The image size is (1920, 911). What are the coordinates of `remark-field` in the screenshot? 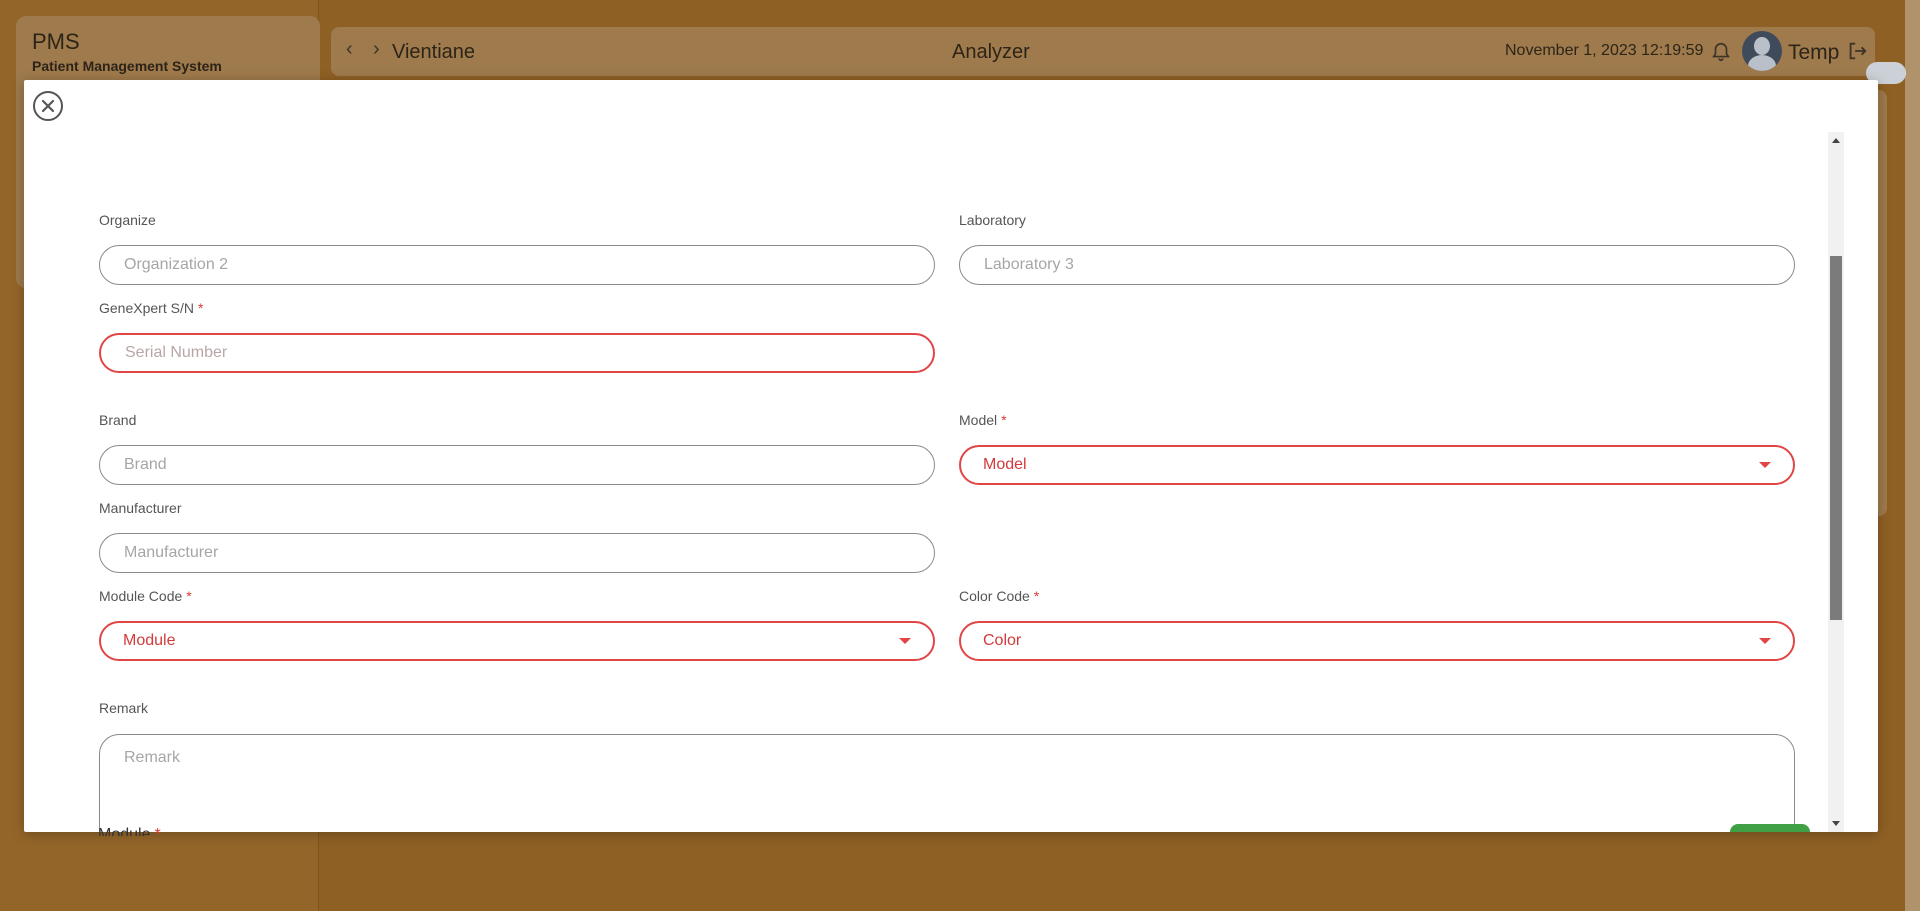 It's located at (947, 783).